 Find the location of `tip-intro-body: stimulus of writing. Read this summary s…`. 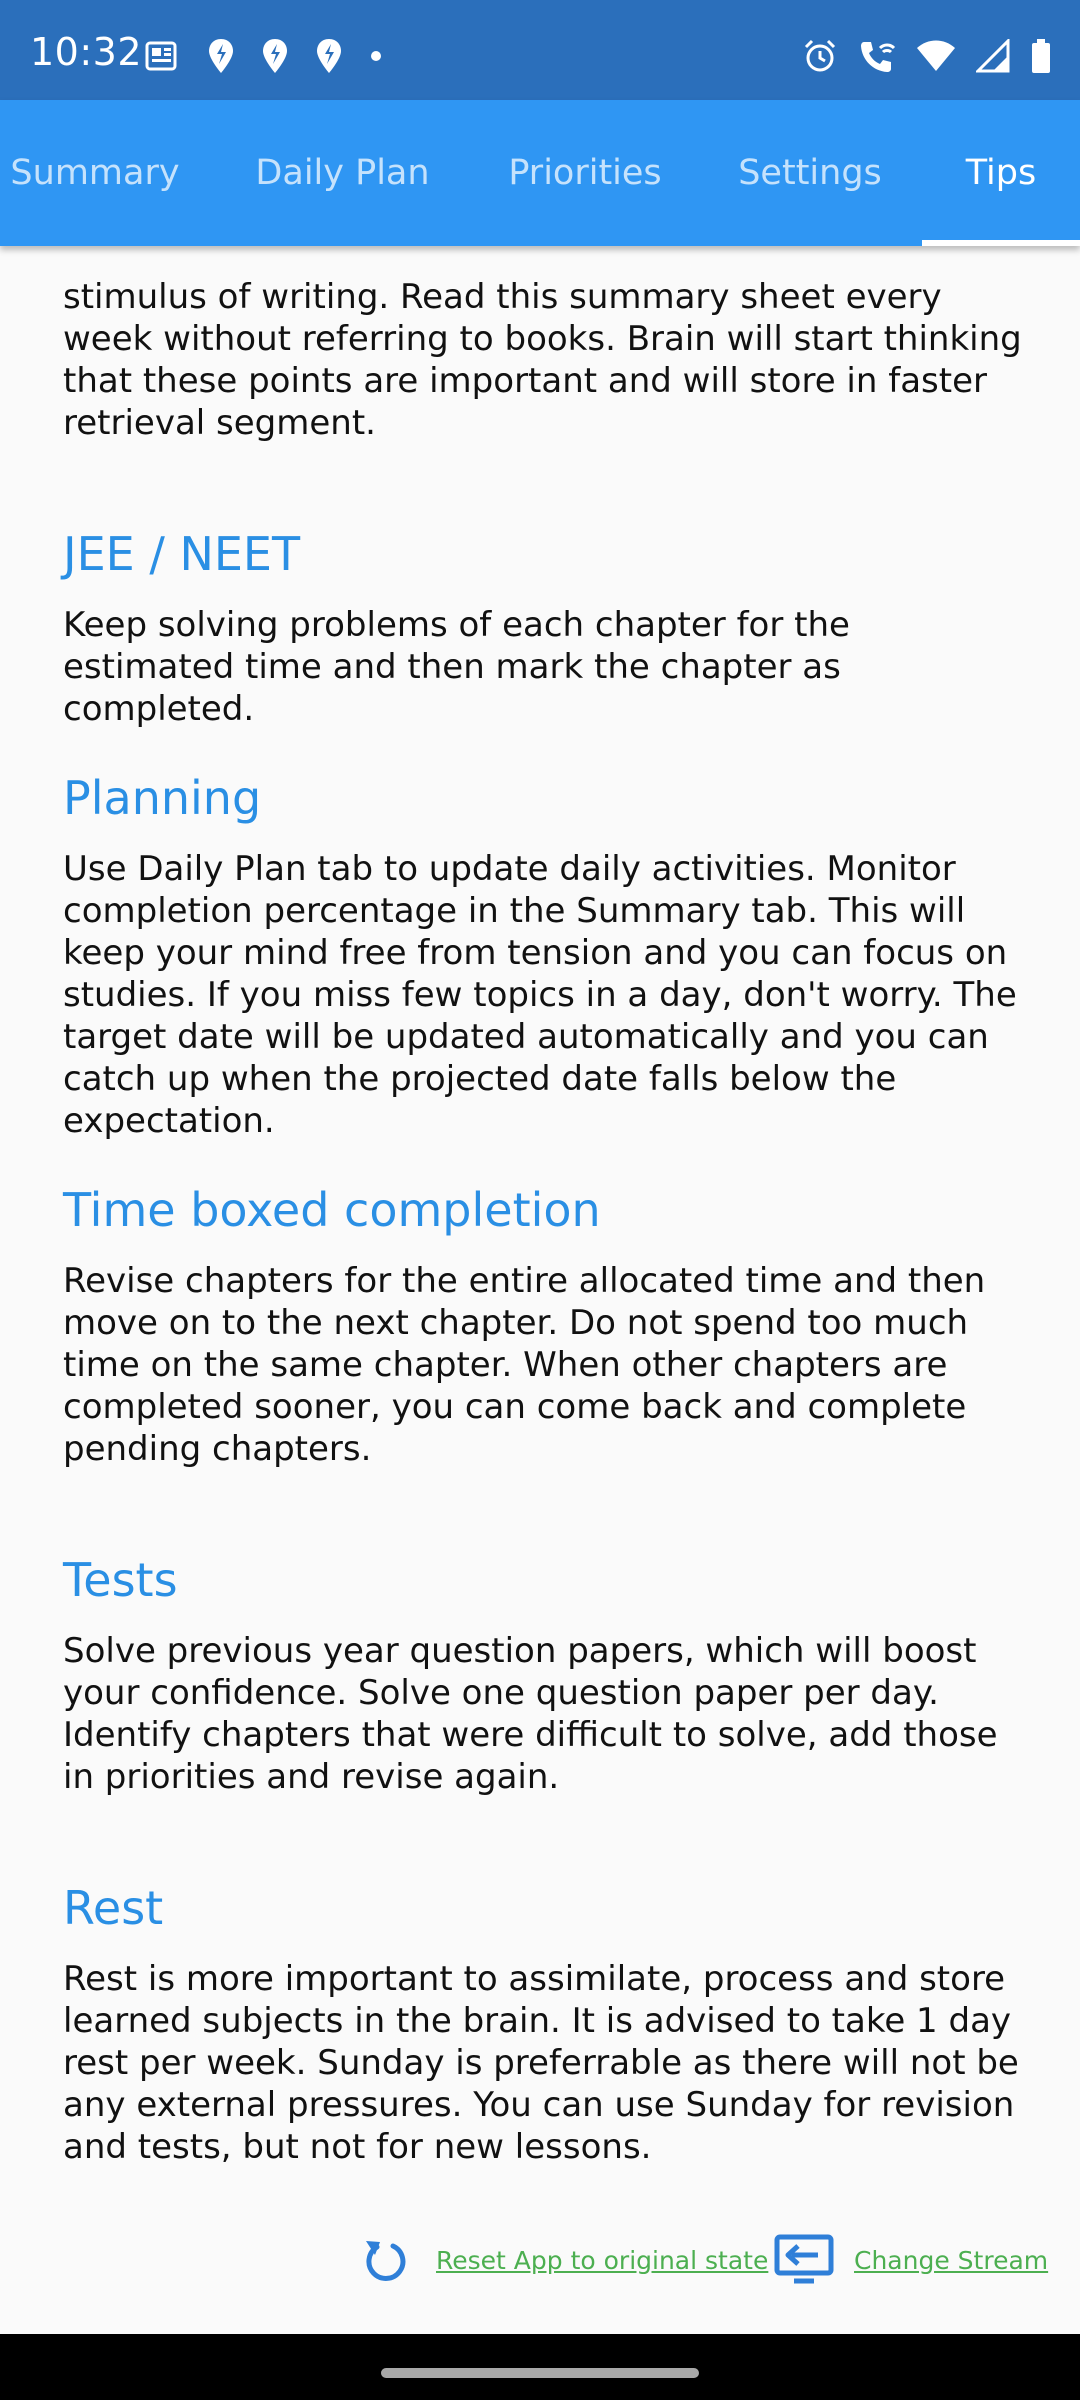

tip-intro-body: stimulus of writing. Read this summary s… is located at coordinates (542, 360).